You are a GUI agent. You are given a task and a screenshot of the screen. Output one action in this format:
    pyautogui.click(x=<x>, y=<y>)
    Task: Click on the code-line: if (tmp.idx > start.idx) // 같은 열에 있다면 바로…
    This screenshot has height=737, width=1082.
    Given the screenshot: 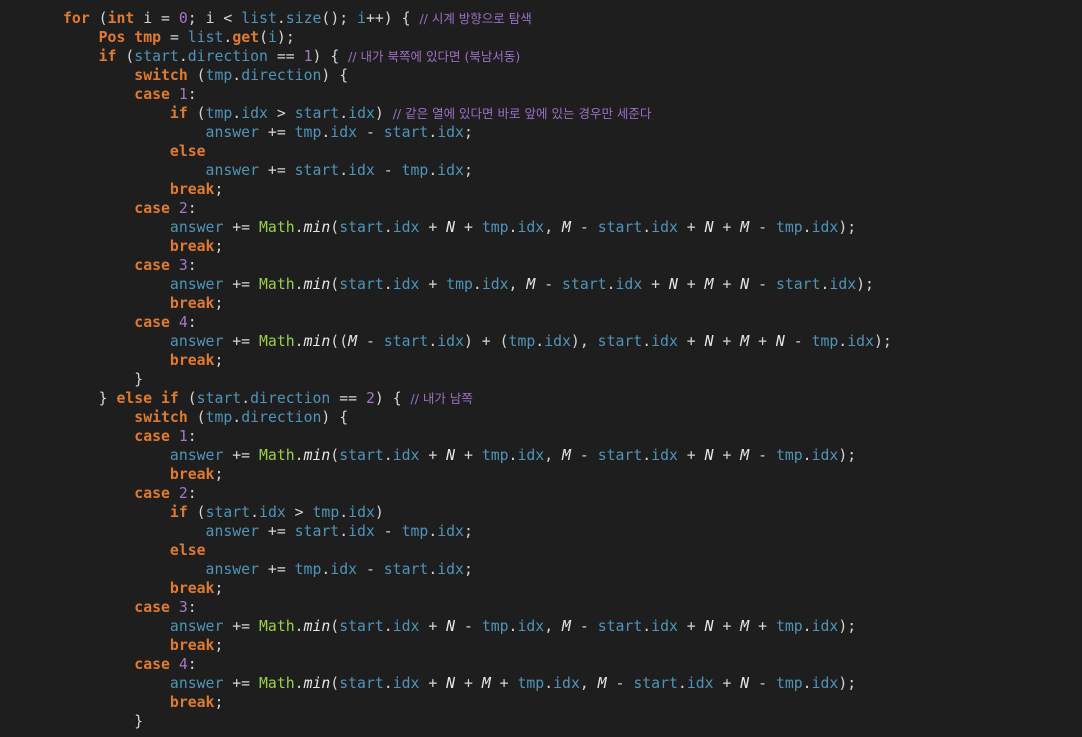 What is the action you would take?
    pyautogui.click(x=357, y=113)
    